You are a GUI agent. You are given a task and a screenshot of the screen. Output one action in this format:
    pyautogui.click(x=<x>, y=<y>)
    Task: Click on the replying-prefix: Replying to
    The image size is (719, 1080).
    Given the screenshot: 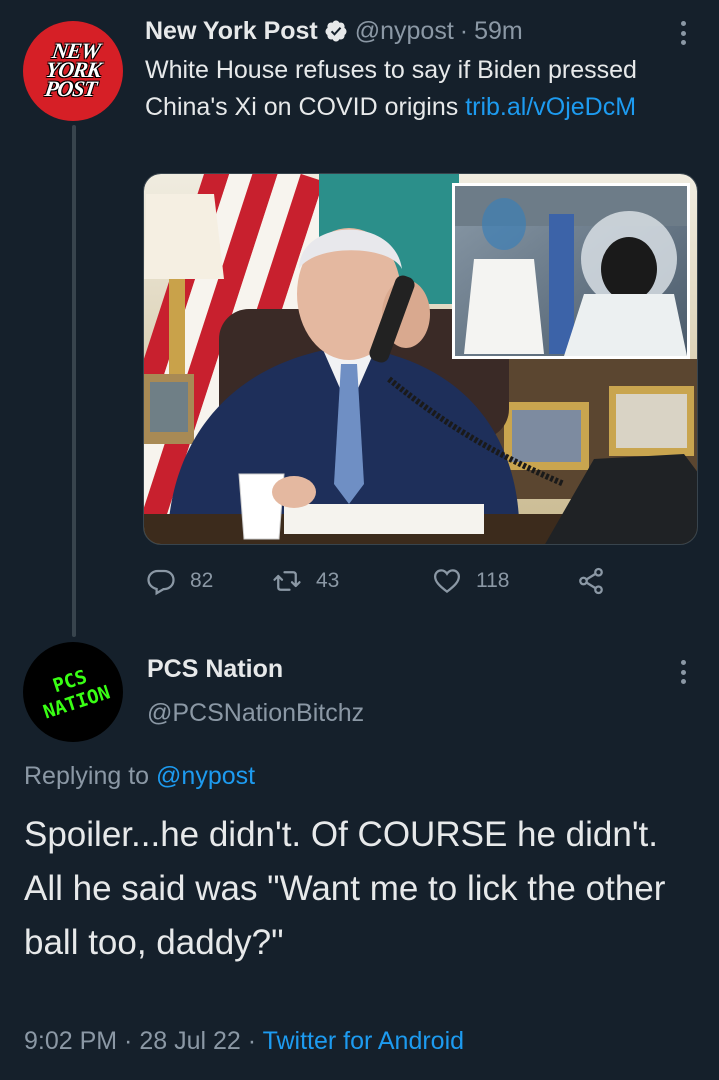 What is the action you would take?
    pyautogui.click(x=90, y=776)
    